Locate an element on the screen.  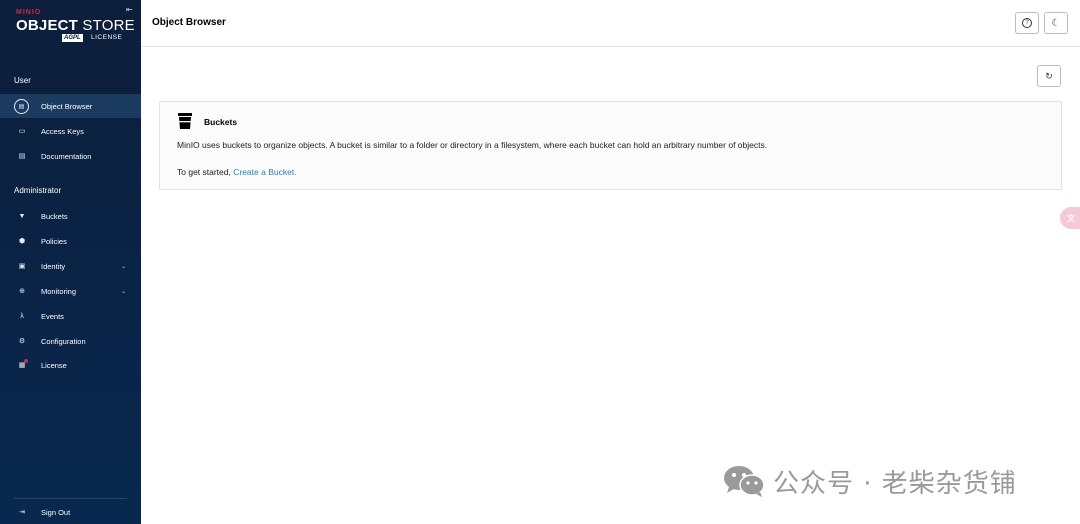
watermark: 公众号 · 老柴杂货铺 is located at coordinates (870, 481).